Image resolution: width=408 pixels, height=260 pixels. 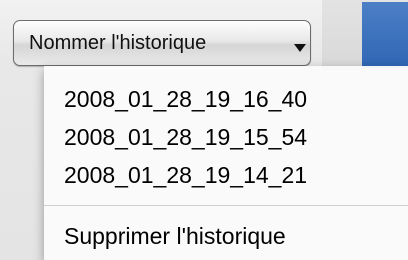 What do you see at coordinates (226, 205) in the screenshot?
I see `menu-separator` at bounding box center [226, 205].